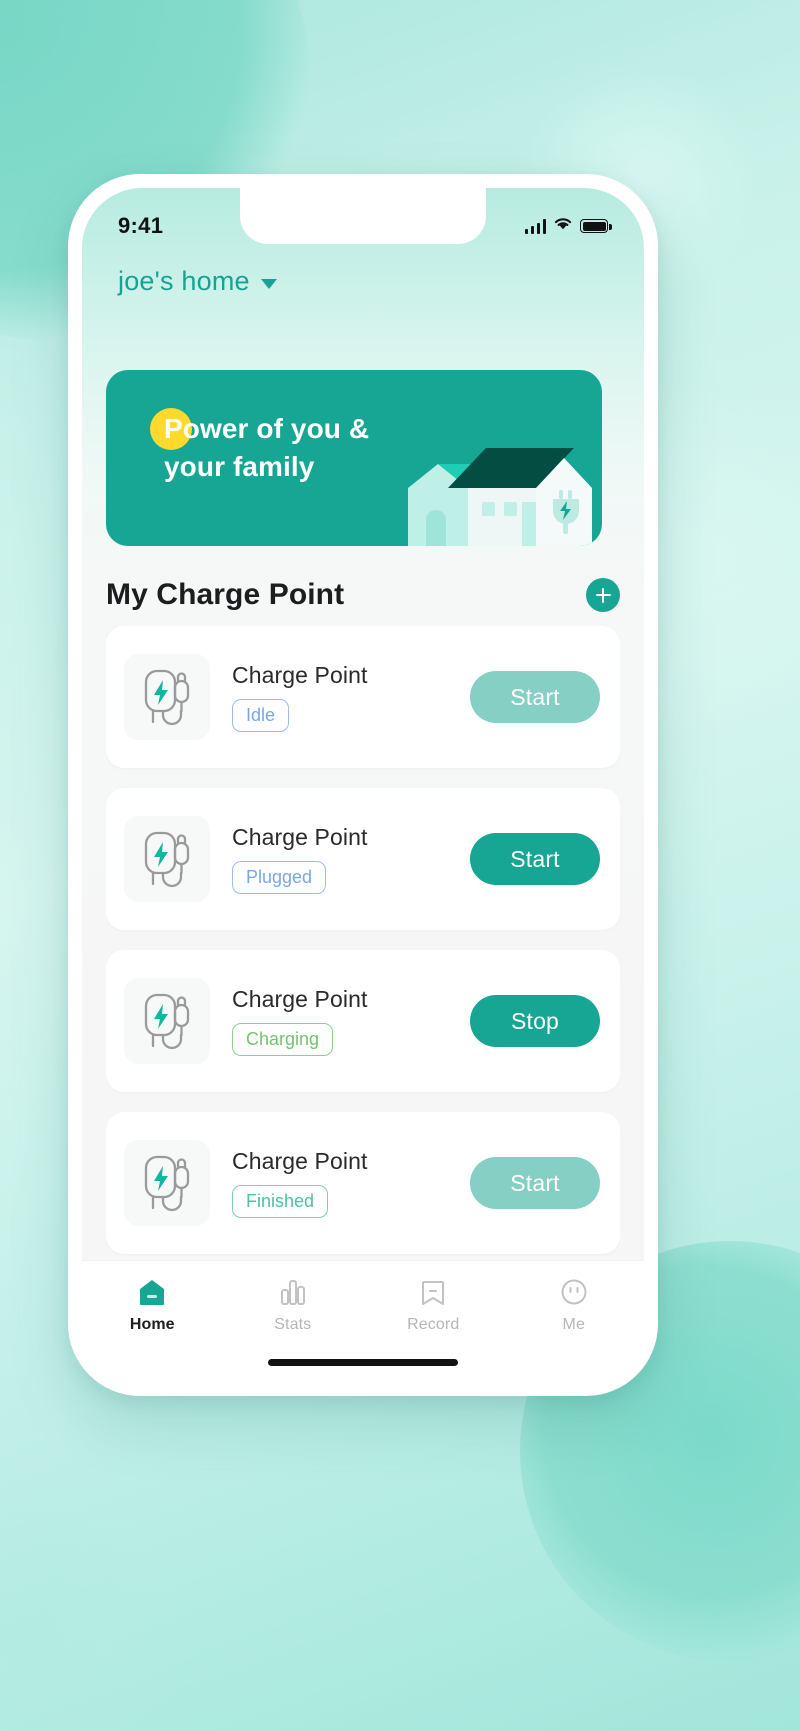 The width and height of the screenshot is (800, 1731). Describe the element at coordinates (363, 1362) in the screenshot. I see `home-indicator` at that location.